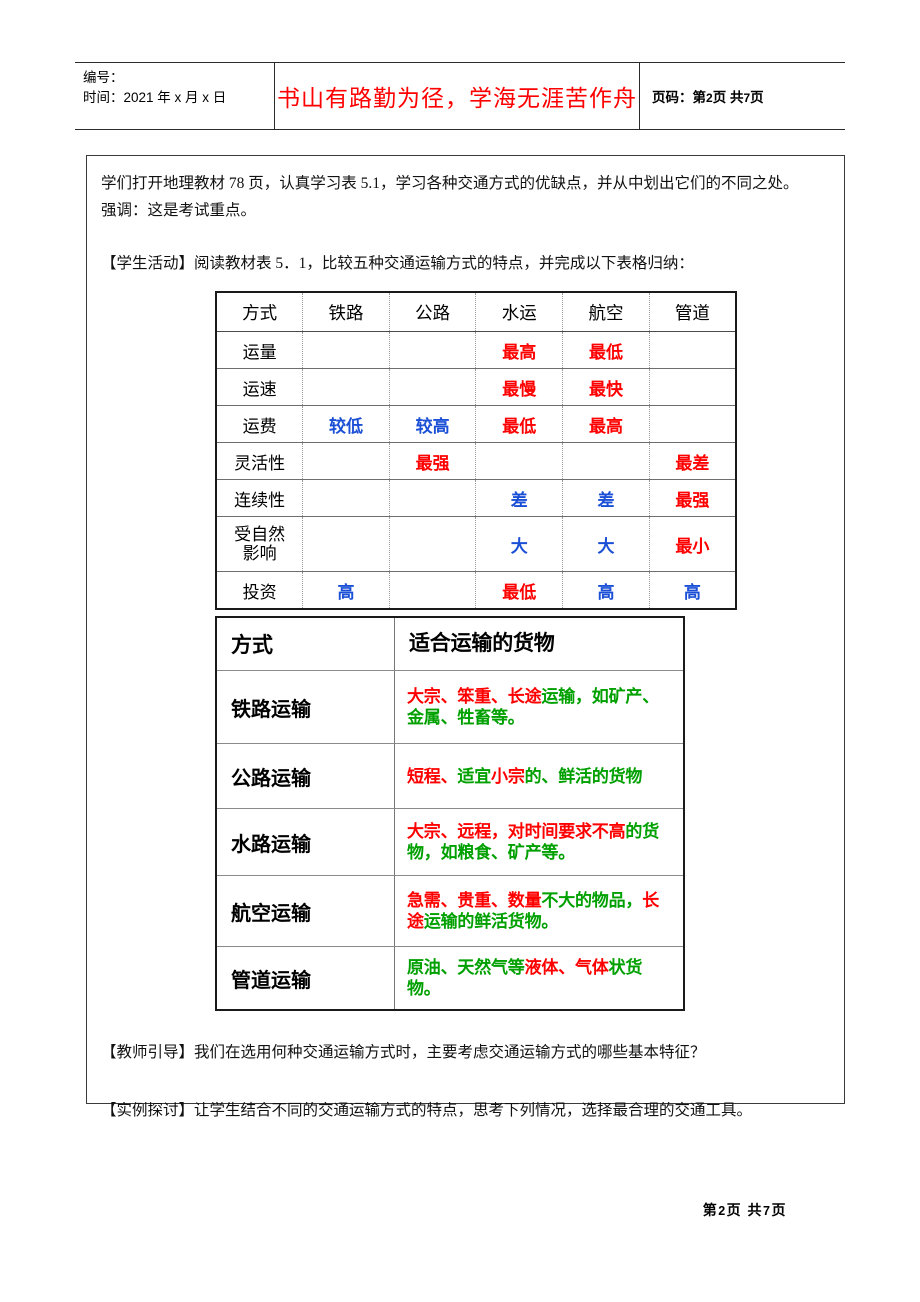 Image resolution: width=920 pixels, height=1302 pixels. Describe the element at coordinates (692, 498) in the screenshot. I see `cell-cont-pipeline: 最强` at that location.